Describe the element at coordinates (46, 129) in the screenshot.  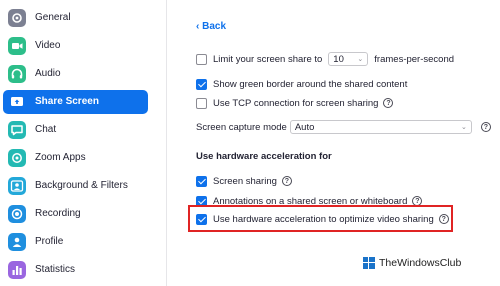
I see `sidebar-item-label: Chat` at that location.